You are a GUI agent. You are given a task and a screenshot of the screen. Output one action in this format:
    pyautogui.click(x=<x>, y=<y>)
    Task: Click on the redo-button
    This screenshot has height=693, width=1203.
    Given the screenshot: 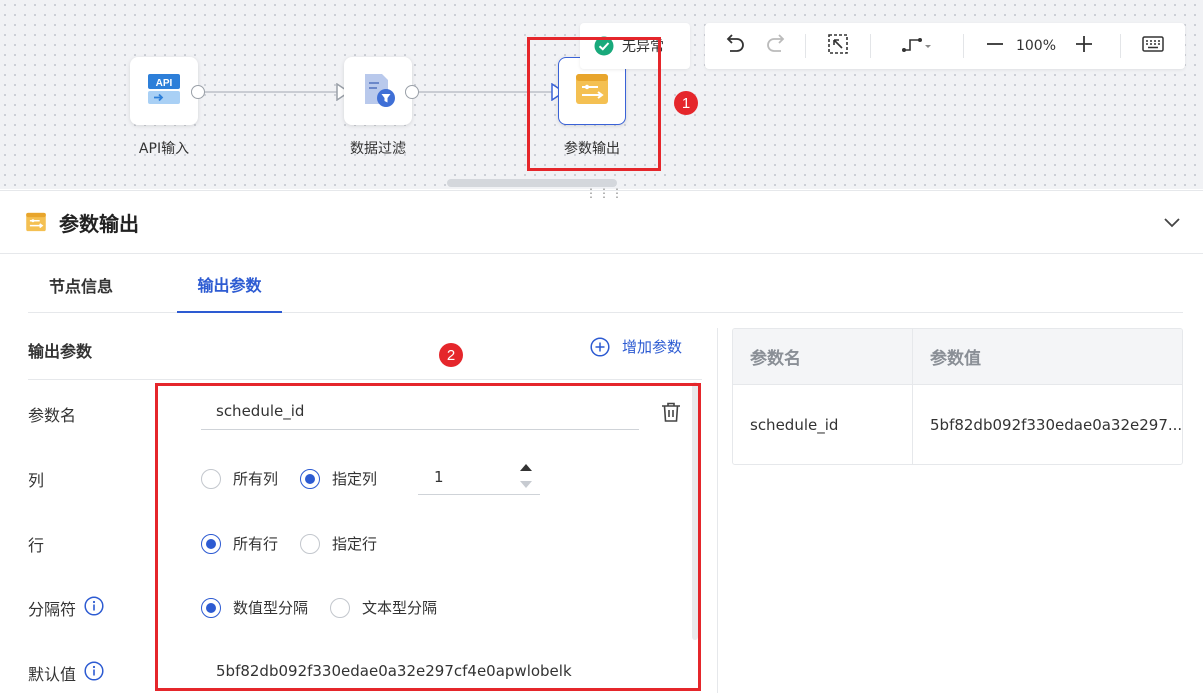 What is the action you would take?
    pyautogui.click(x=777, y=46)
    